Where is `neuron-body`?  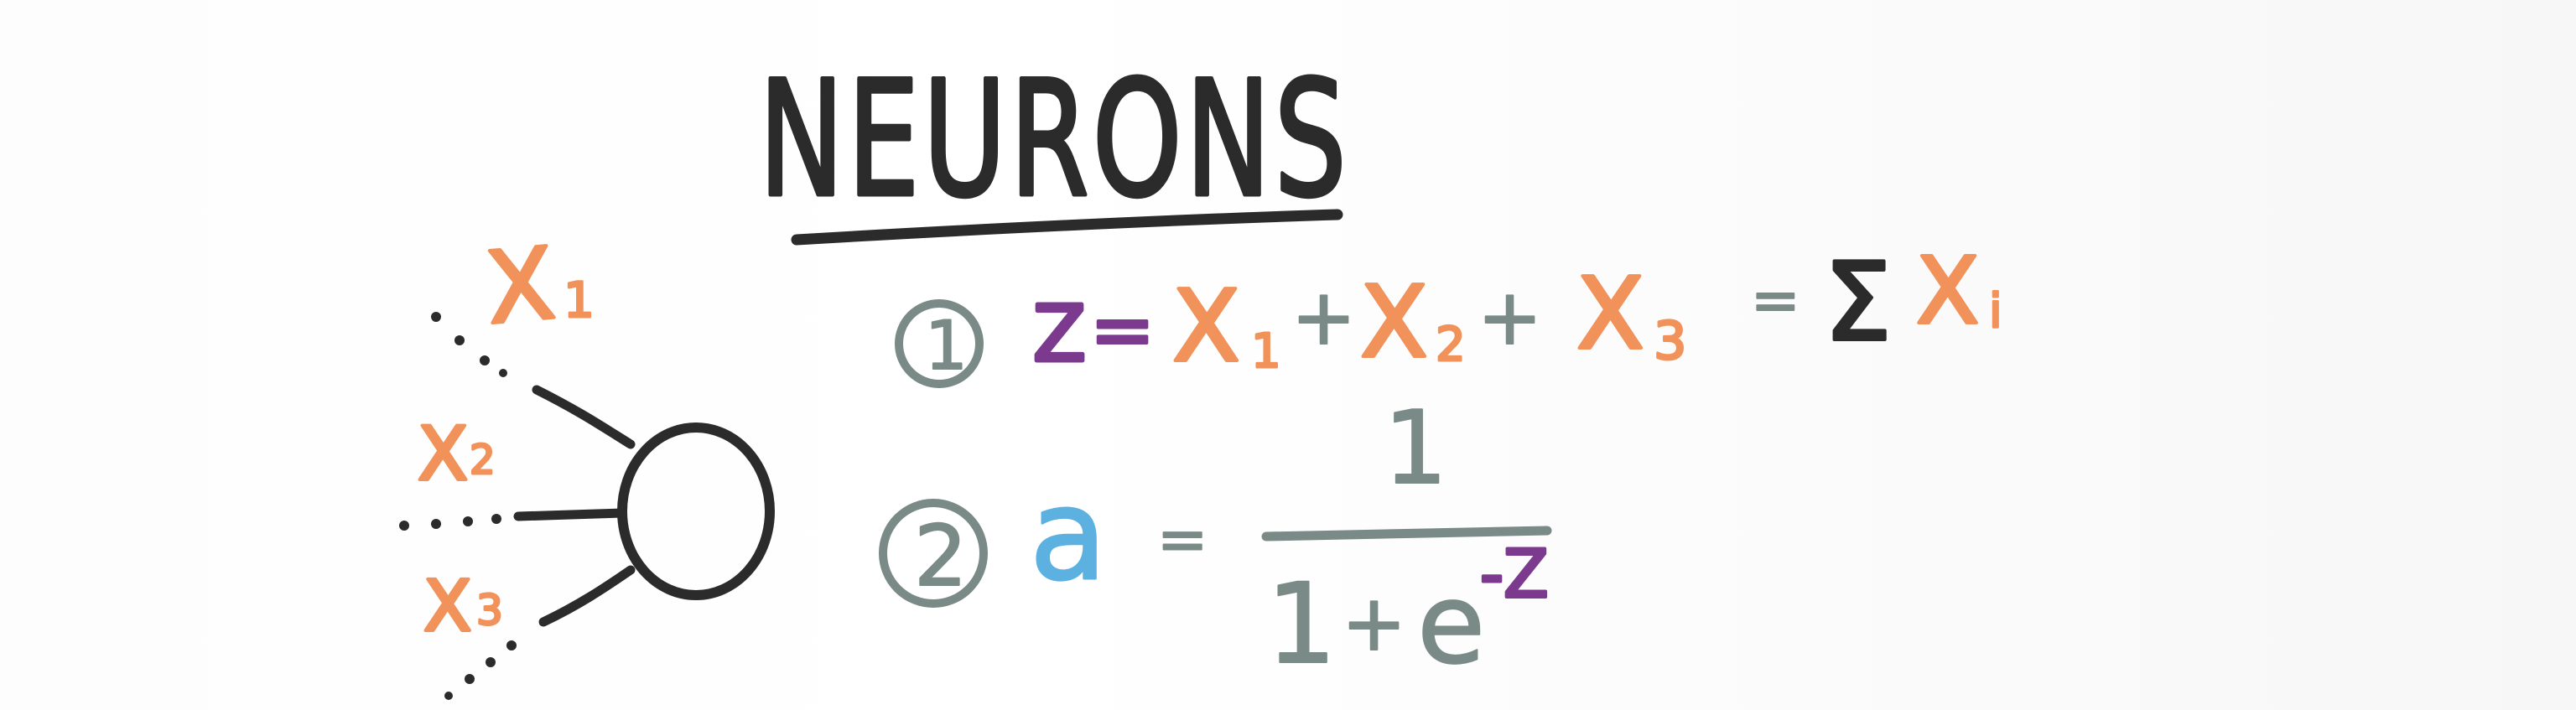 neuron-body is located at coordinates (696, 511).